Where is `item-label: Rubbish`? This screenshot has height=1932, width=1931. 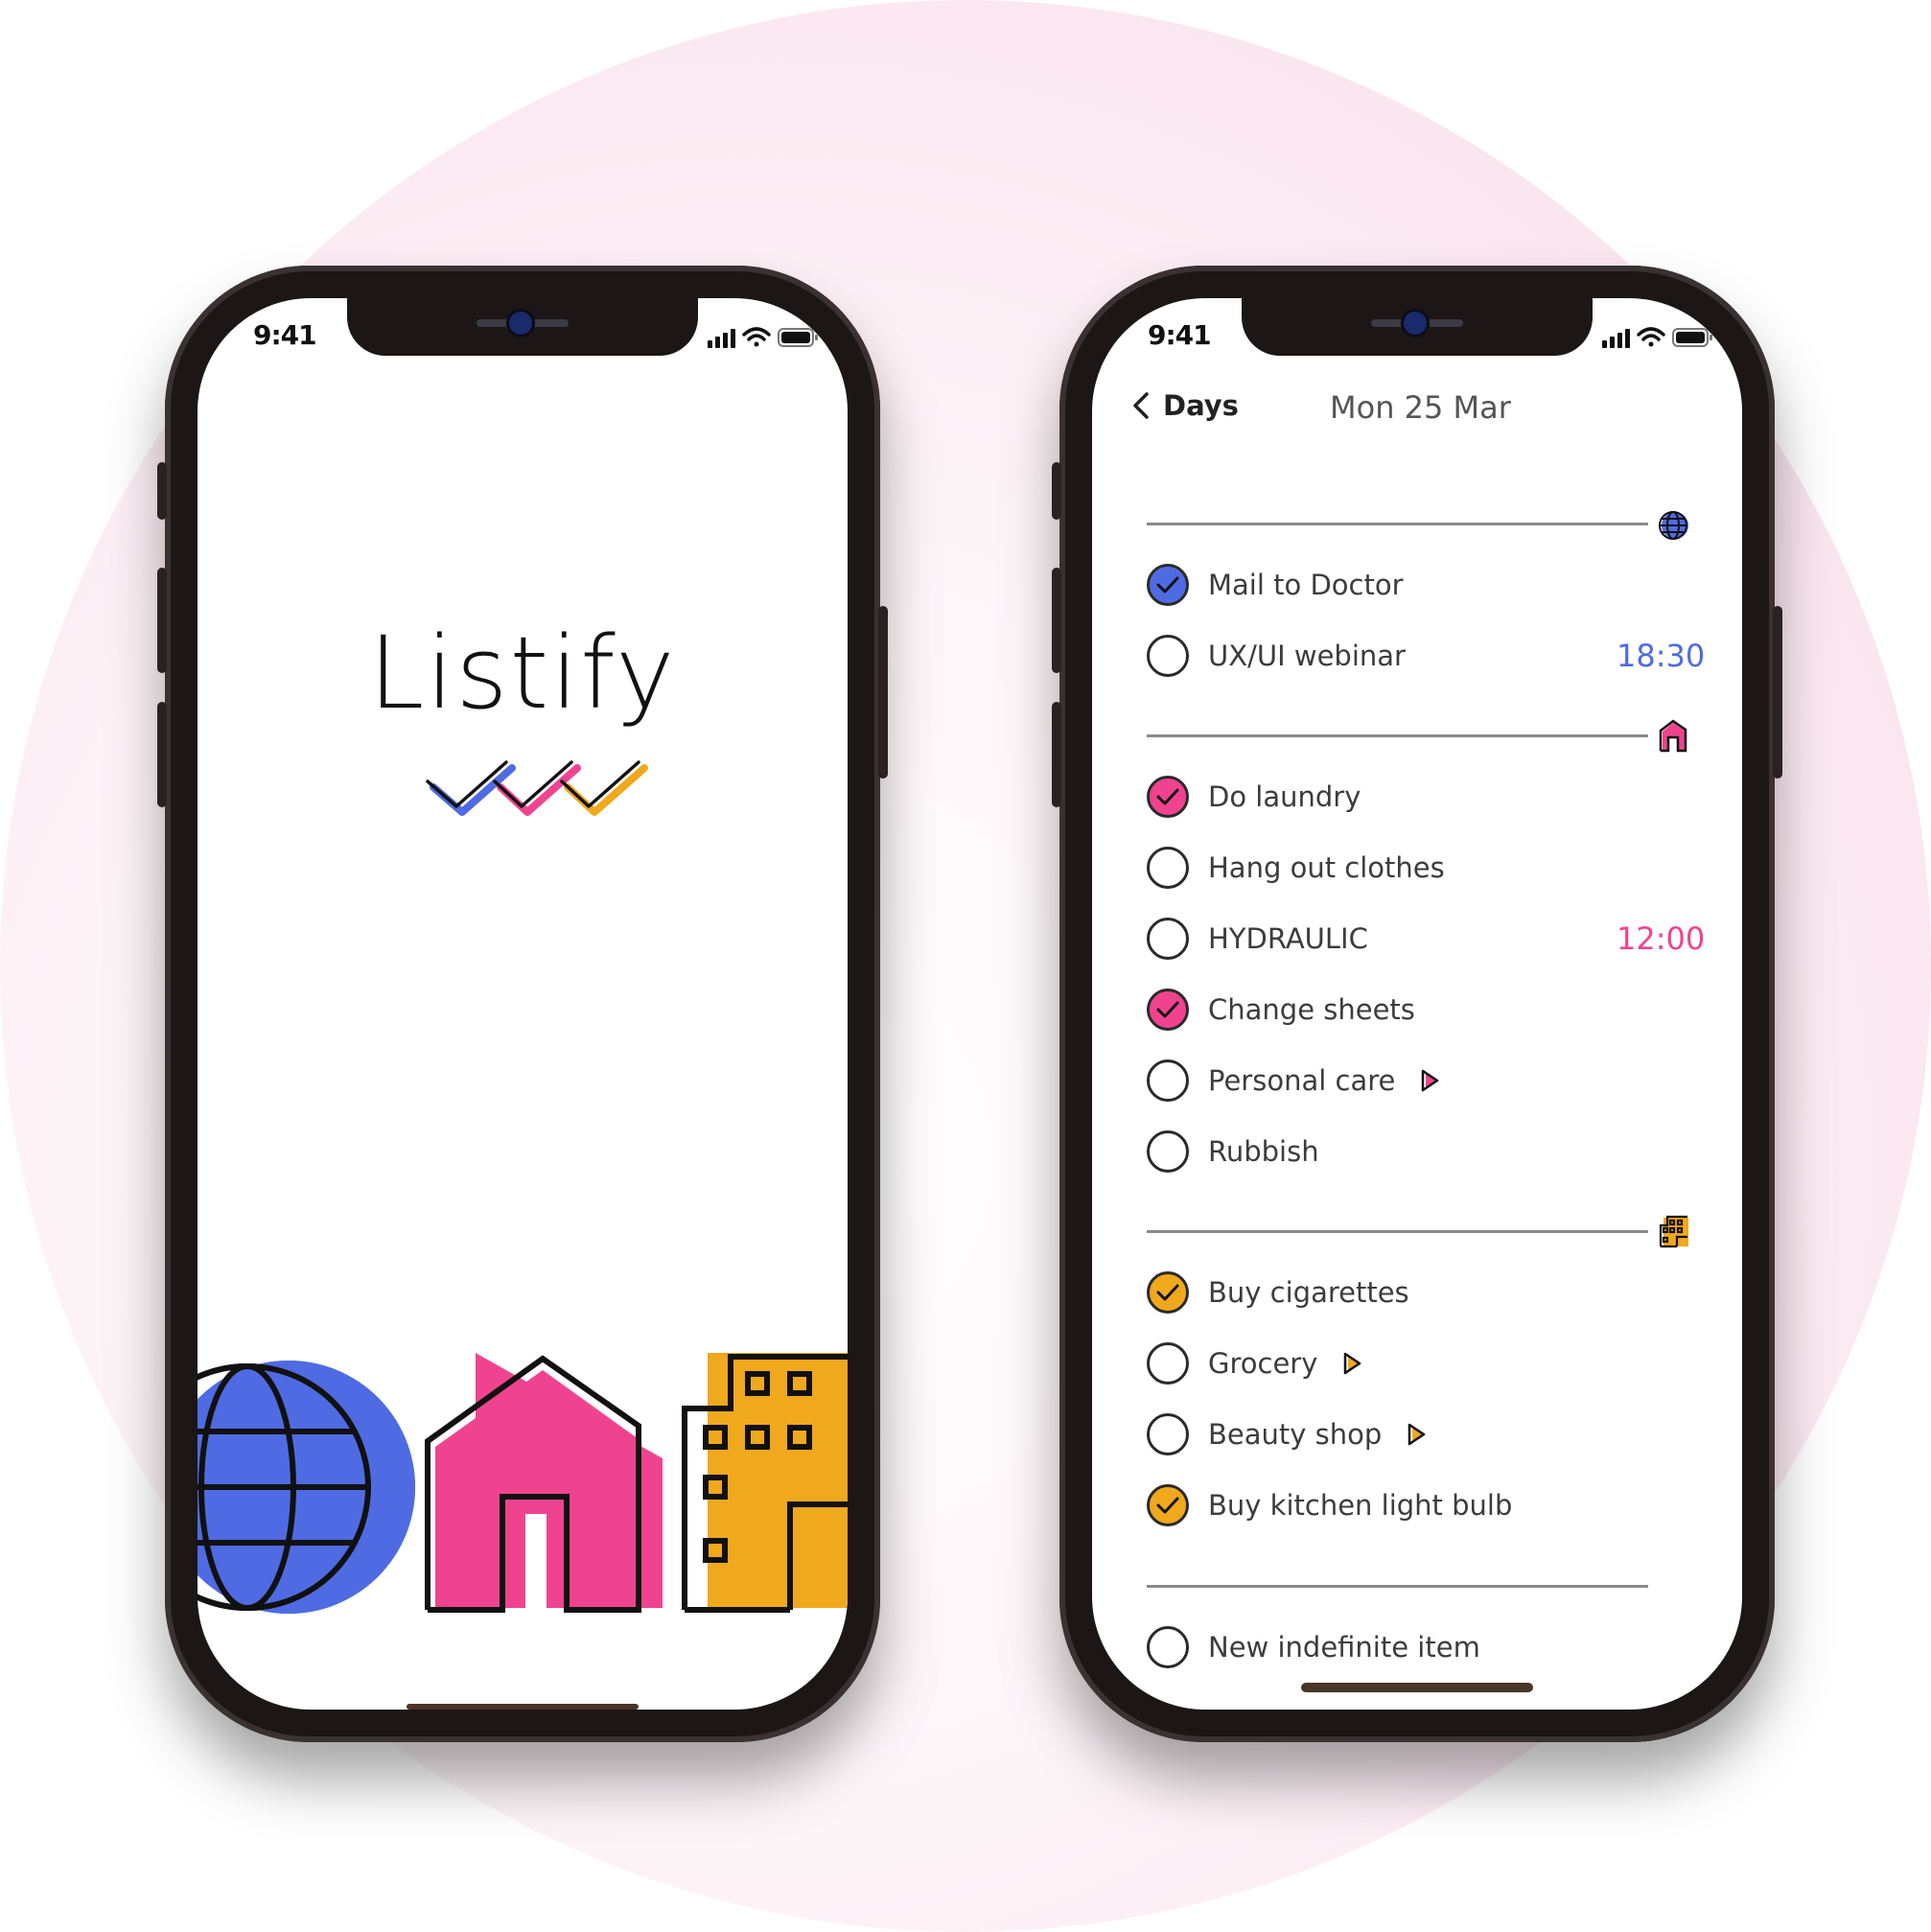
item-label: Rubbish is located at coordinates (1263, 1151).